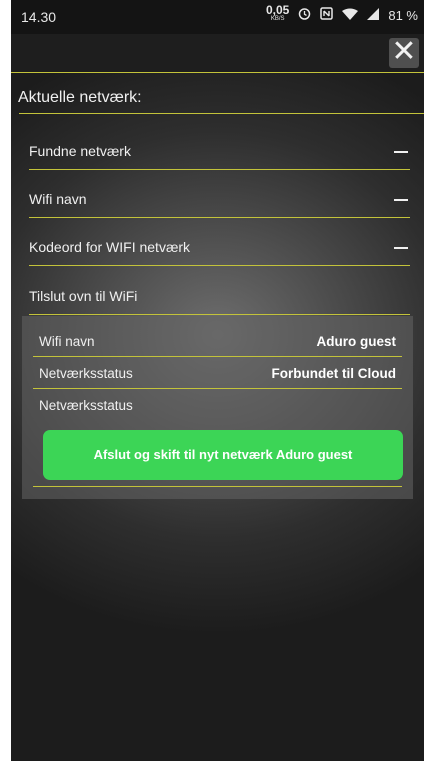 The image size is (426, 761). I want to click on close-button: ✕, so click(404, 52).